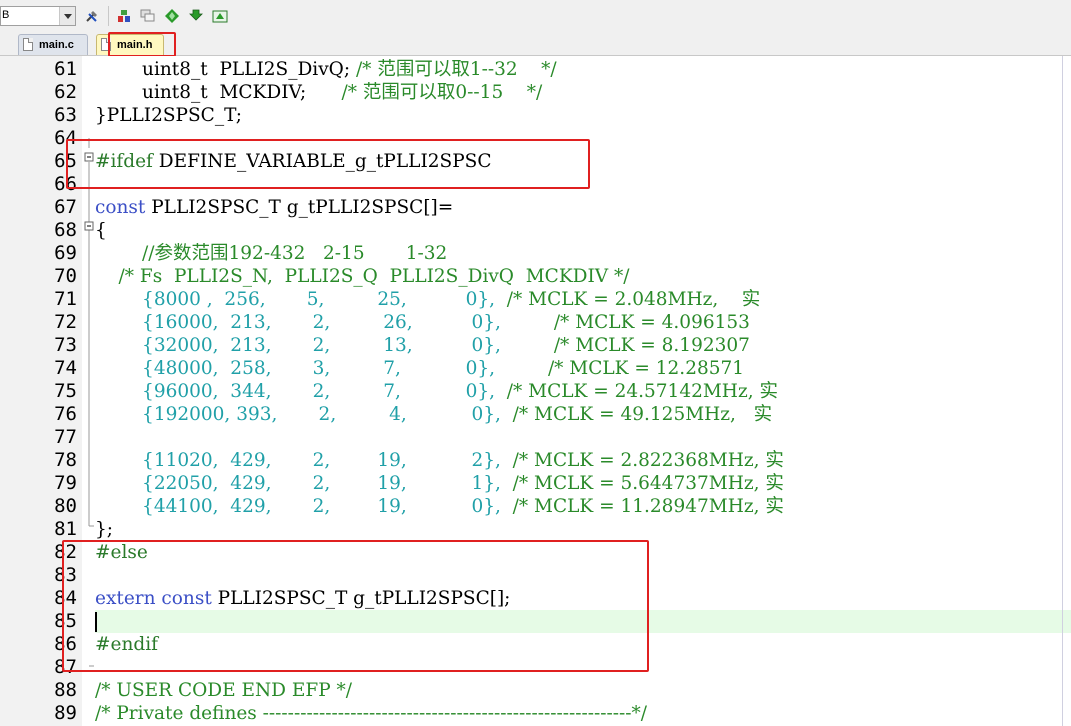 The height and width of the screenshot is (726, 1071). Describe the element at coordinates (65, 529) in the screenshot. I see `line-number: 81` at that location.